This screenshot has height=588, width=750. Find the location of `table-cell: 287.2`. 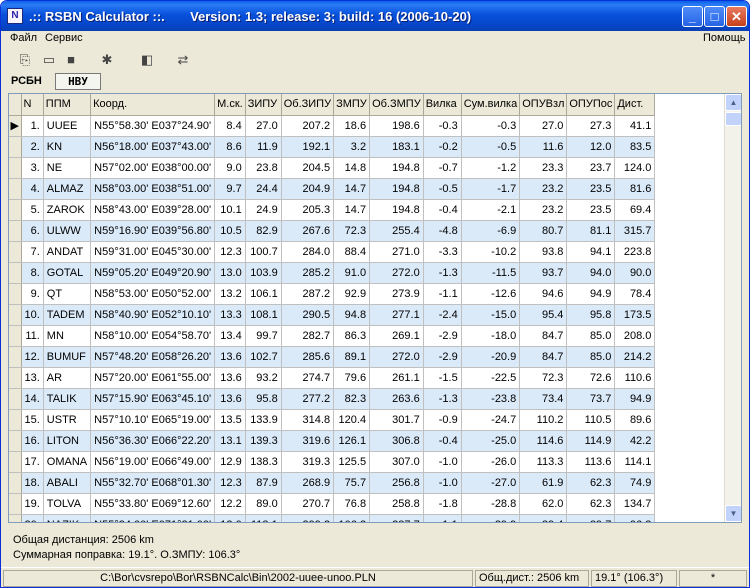

table-cell: 287.2 is located at coordinates (308, 294).